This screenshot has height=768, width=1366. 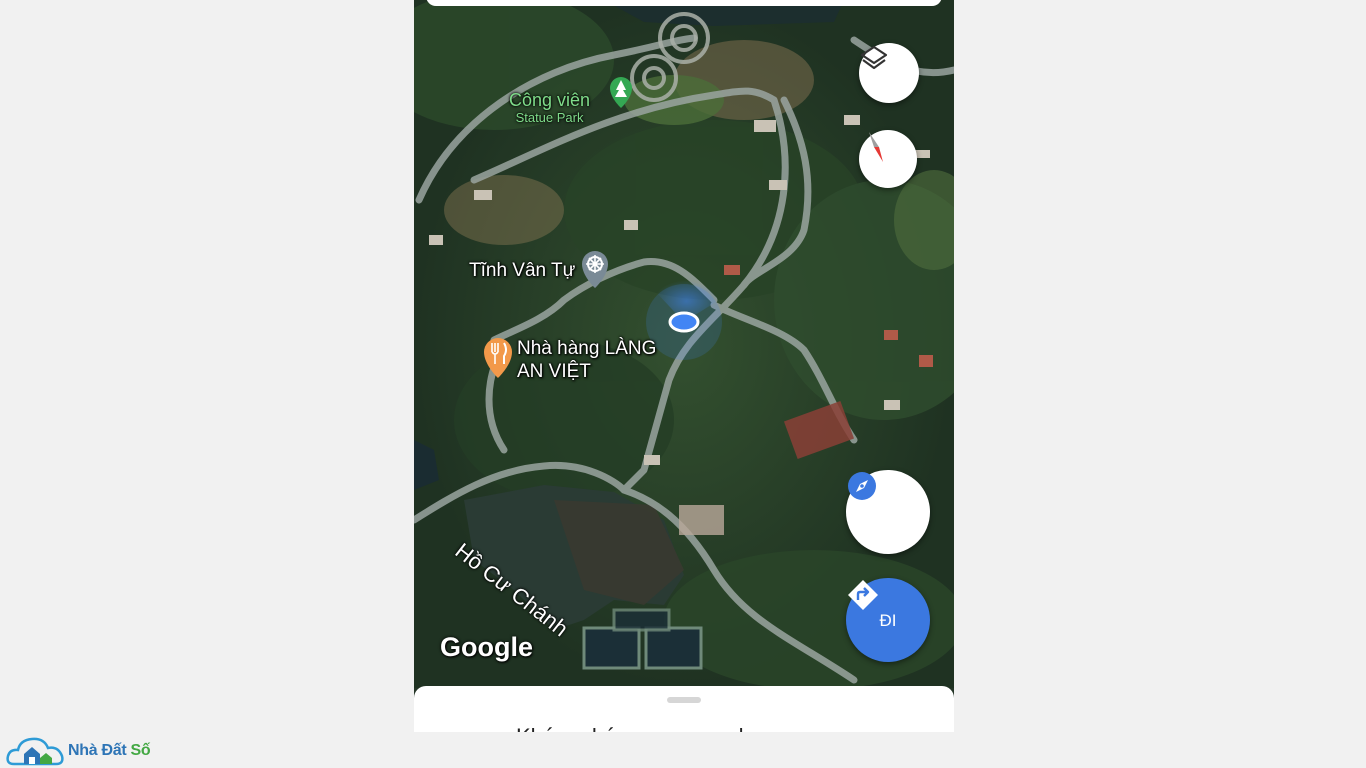 What do you see at coordinates (888, 159) in the screenshot?
I see `compass-button` at bounding box center [888, 159].